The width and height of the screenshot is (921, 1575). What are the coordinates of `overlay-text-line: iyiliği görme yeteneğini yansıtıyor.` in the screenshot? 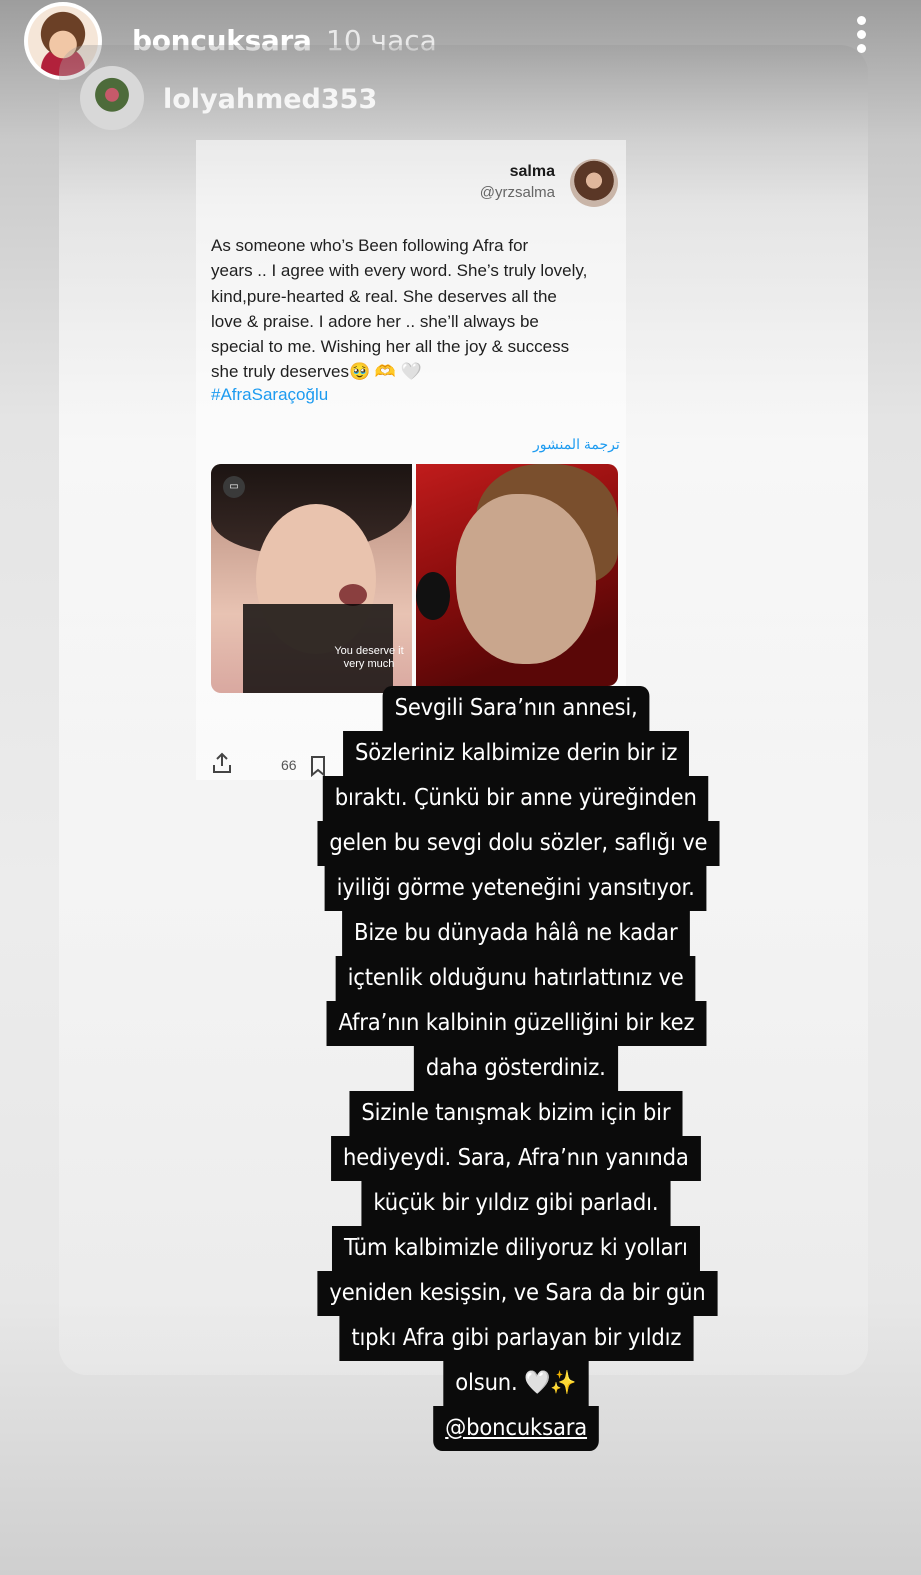 It's located at (515, 888).